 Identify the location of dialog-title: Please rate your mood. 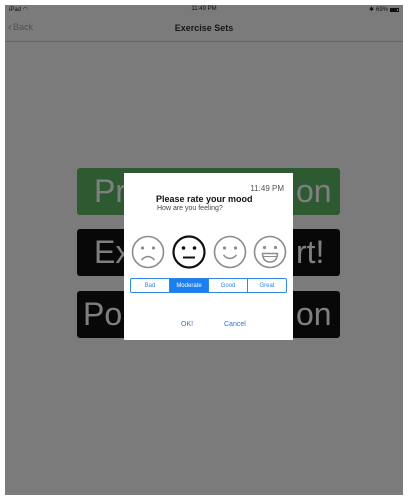
(204, 199).